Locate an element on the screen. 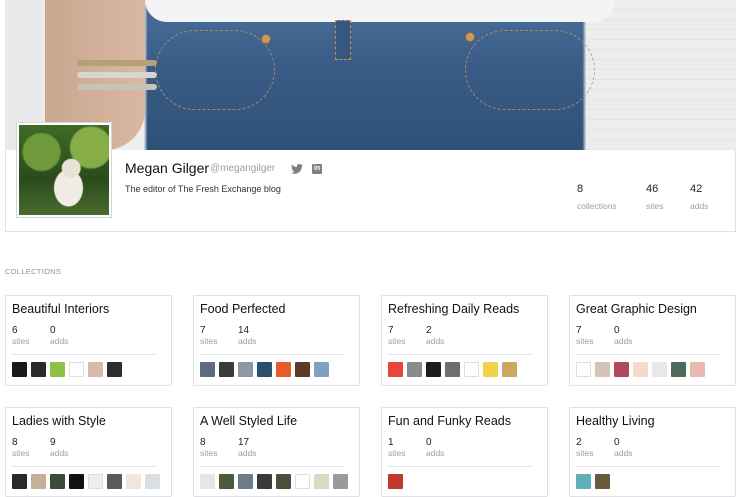 This screenshot has width=740, height=497. collection-card: Fun and Funky Reads 1 0 sites adds is located at coordinates (464, 452).